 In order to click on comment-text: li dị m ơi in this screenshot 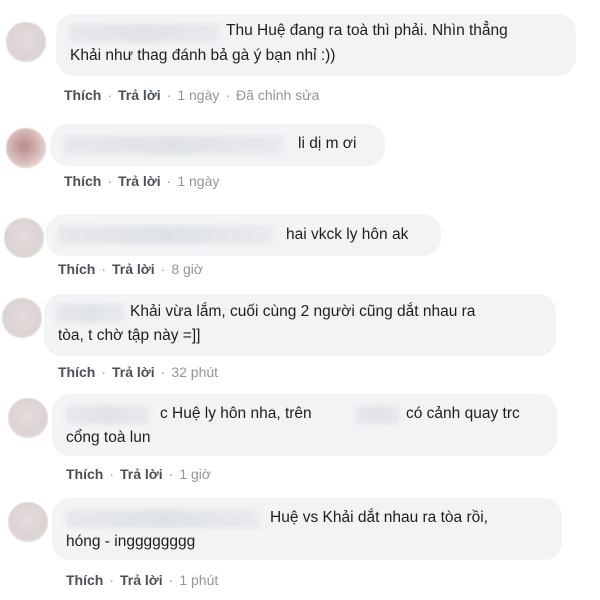, I will do `click(327, 143)`.